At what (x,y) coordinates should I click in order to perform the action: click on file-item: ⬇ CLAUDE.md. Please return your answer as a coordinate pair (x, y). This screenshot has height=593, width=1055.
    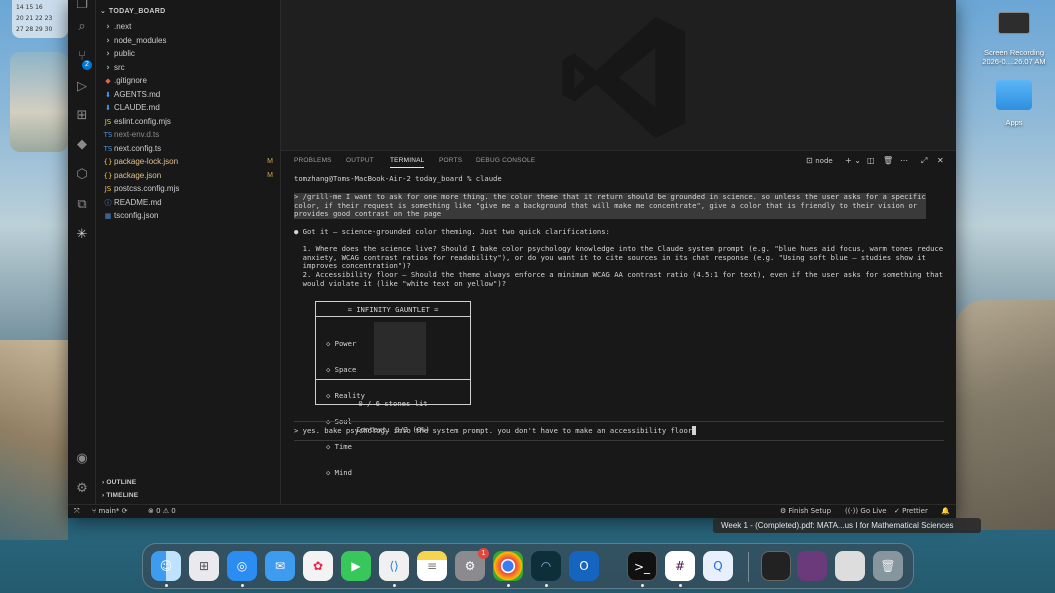
    Looking at the image, I should click on (189, 107).